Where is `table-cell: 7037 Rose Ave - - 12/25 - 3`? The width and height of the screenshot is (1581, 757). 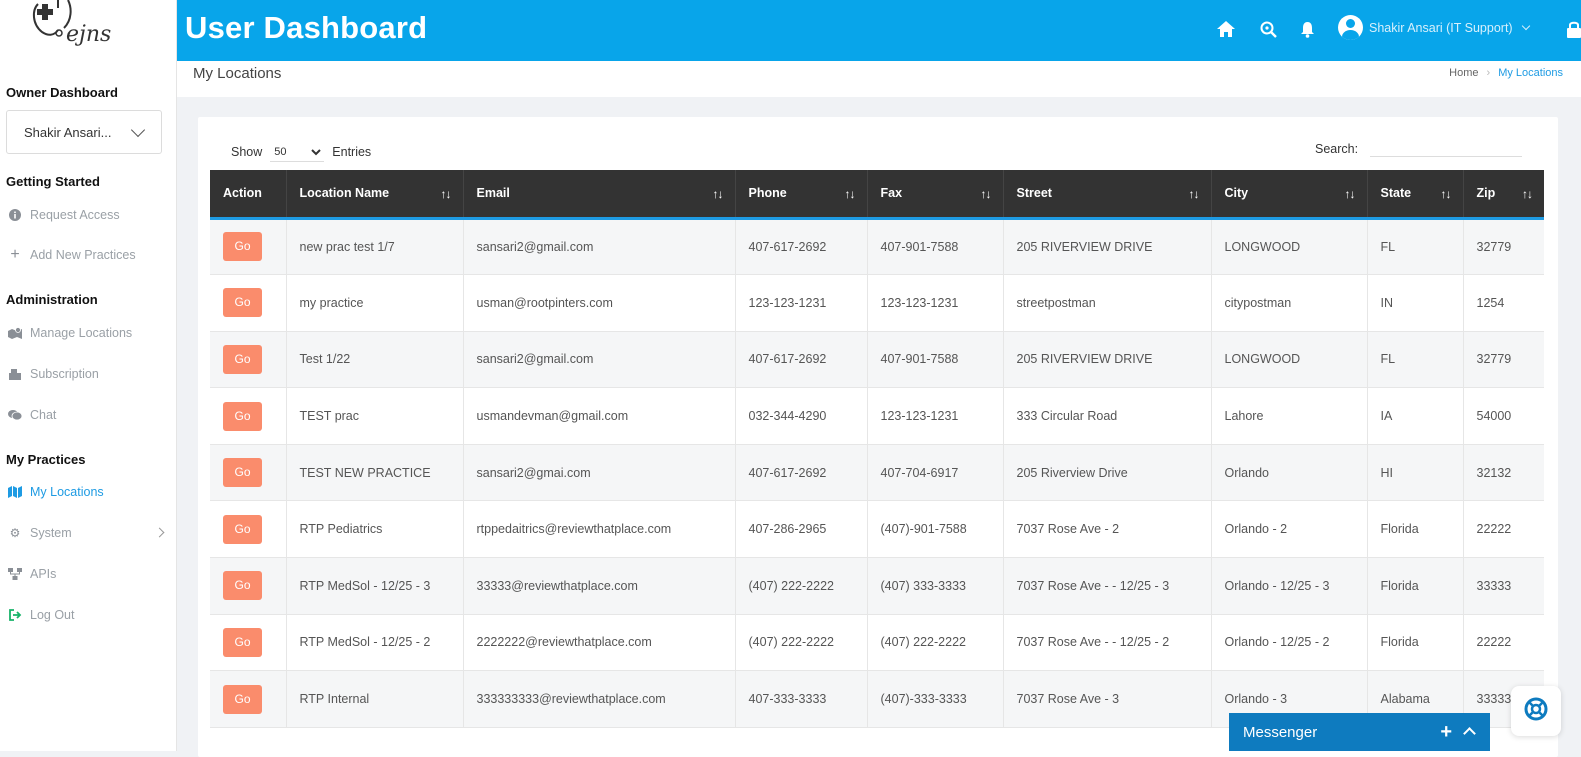
table-cell: 7037 Rose Ave - - 12/25 - 3 is located at coordinates (1106, 586).